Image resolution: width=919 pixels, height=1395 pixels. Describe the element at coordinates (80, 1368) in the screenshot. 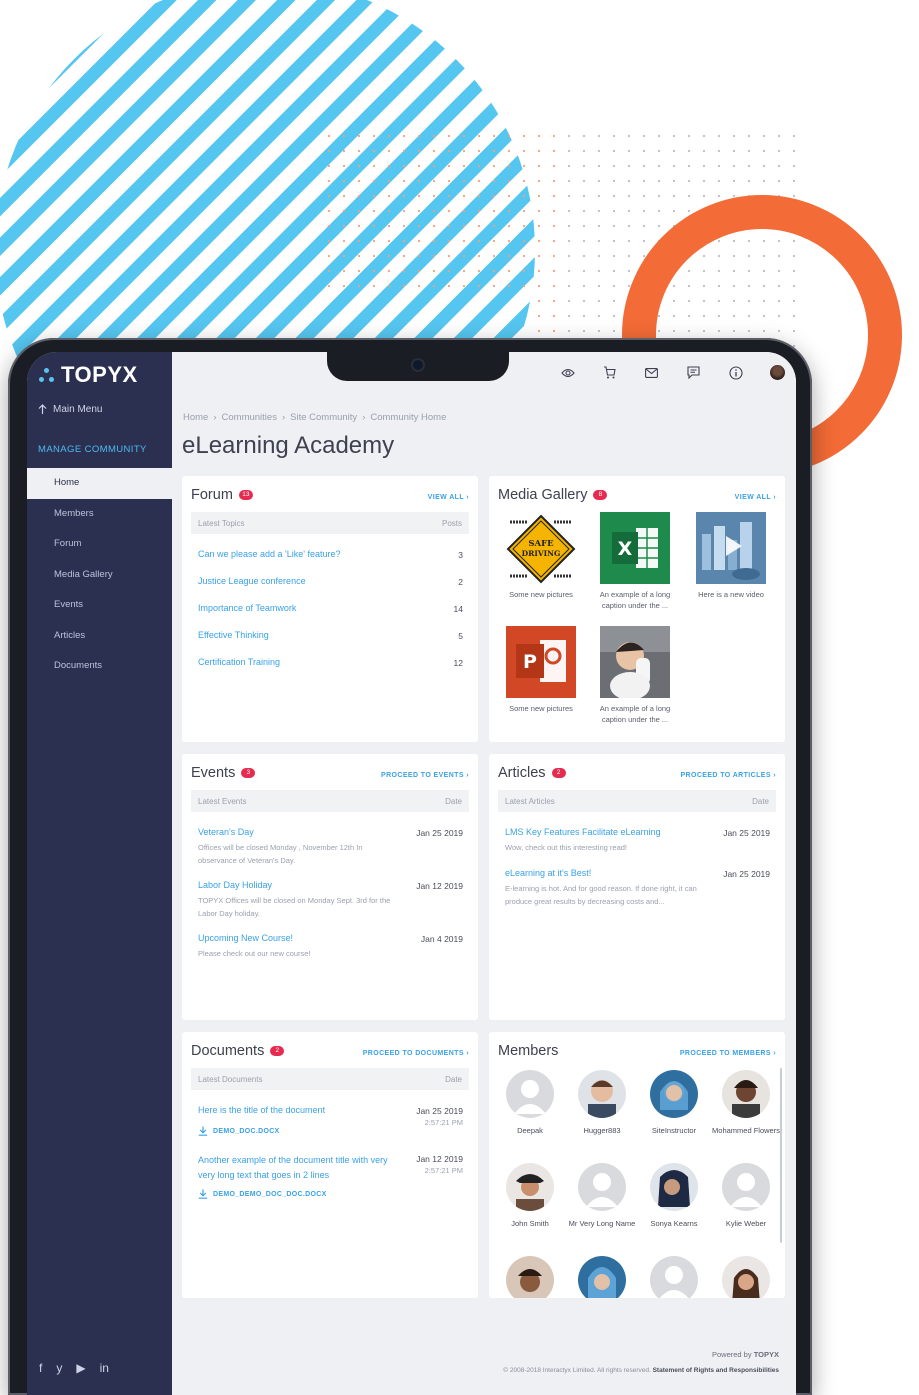

I see `youtube-icon: ▶` at that location.